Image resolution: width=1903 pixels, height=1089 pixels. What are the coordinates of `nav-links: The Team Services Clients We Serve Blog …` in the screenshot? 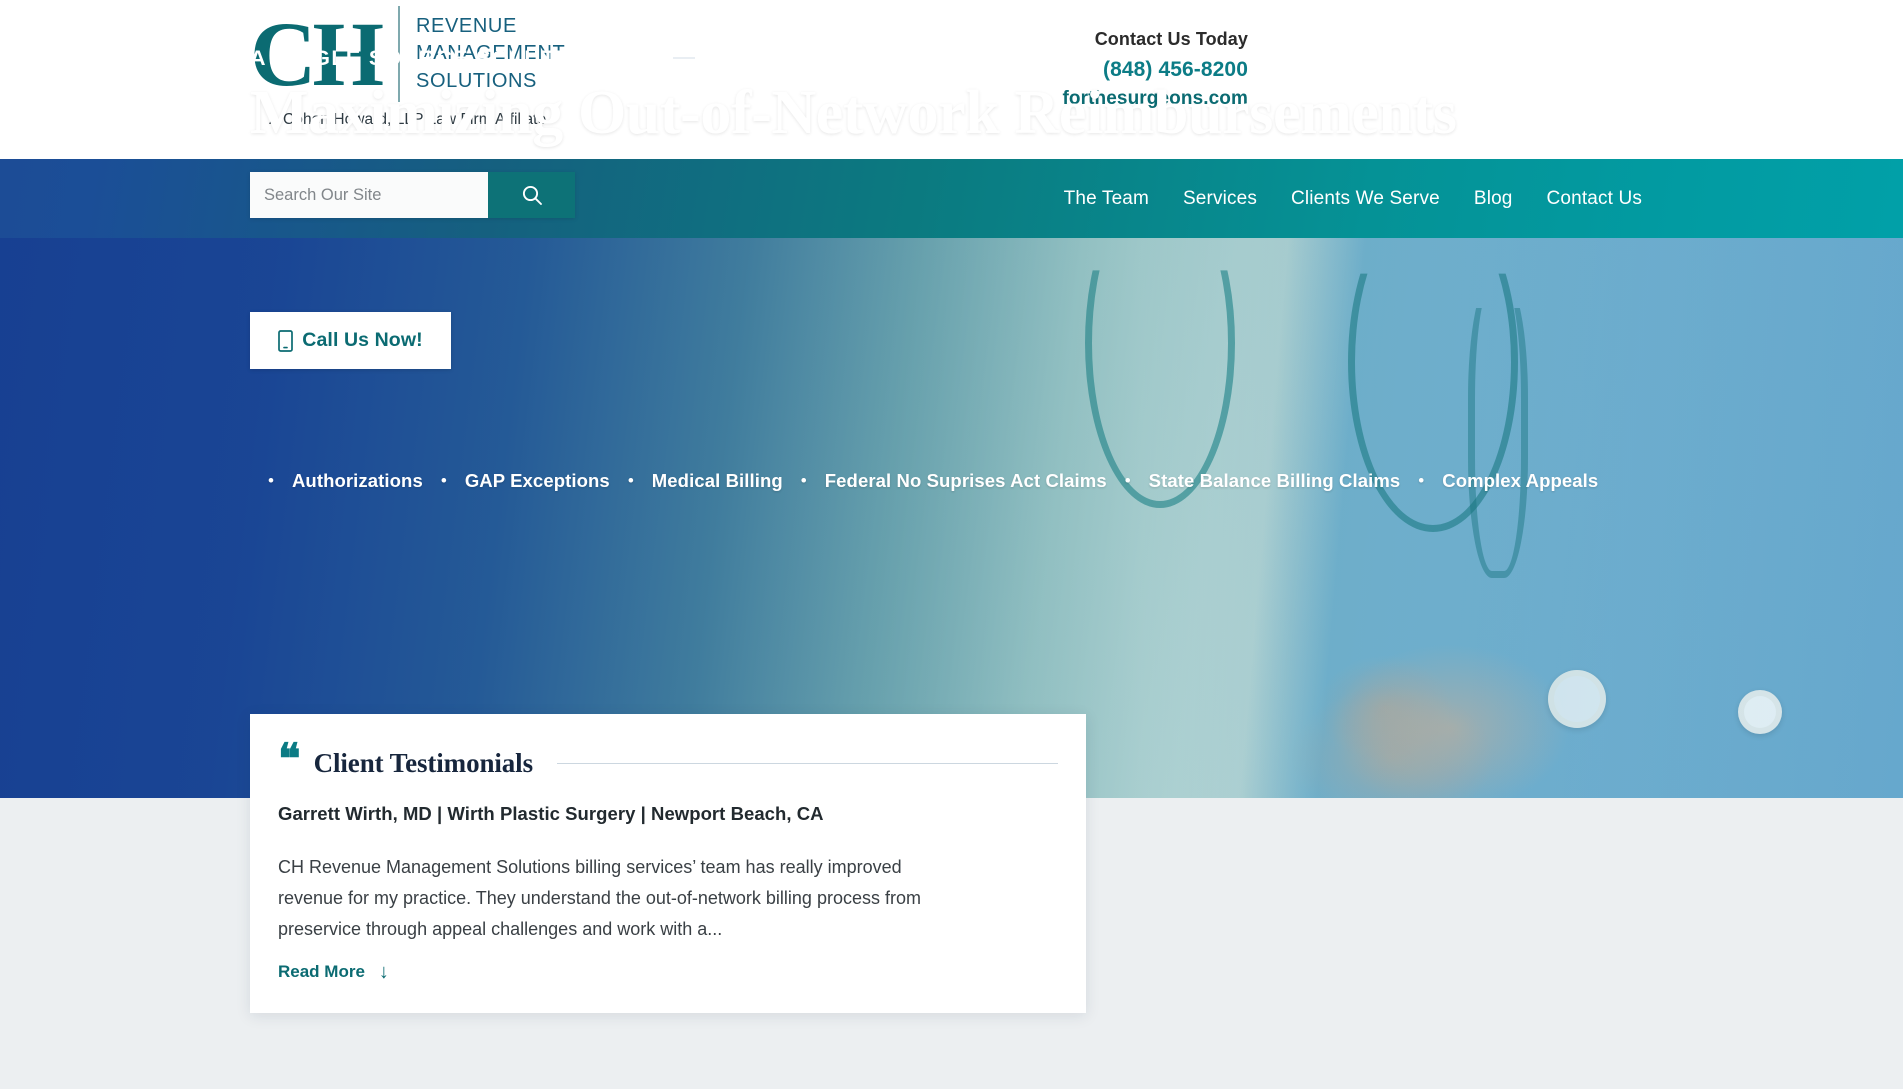 It's located at (1353, 198).